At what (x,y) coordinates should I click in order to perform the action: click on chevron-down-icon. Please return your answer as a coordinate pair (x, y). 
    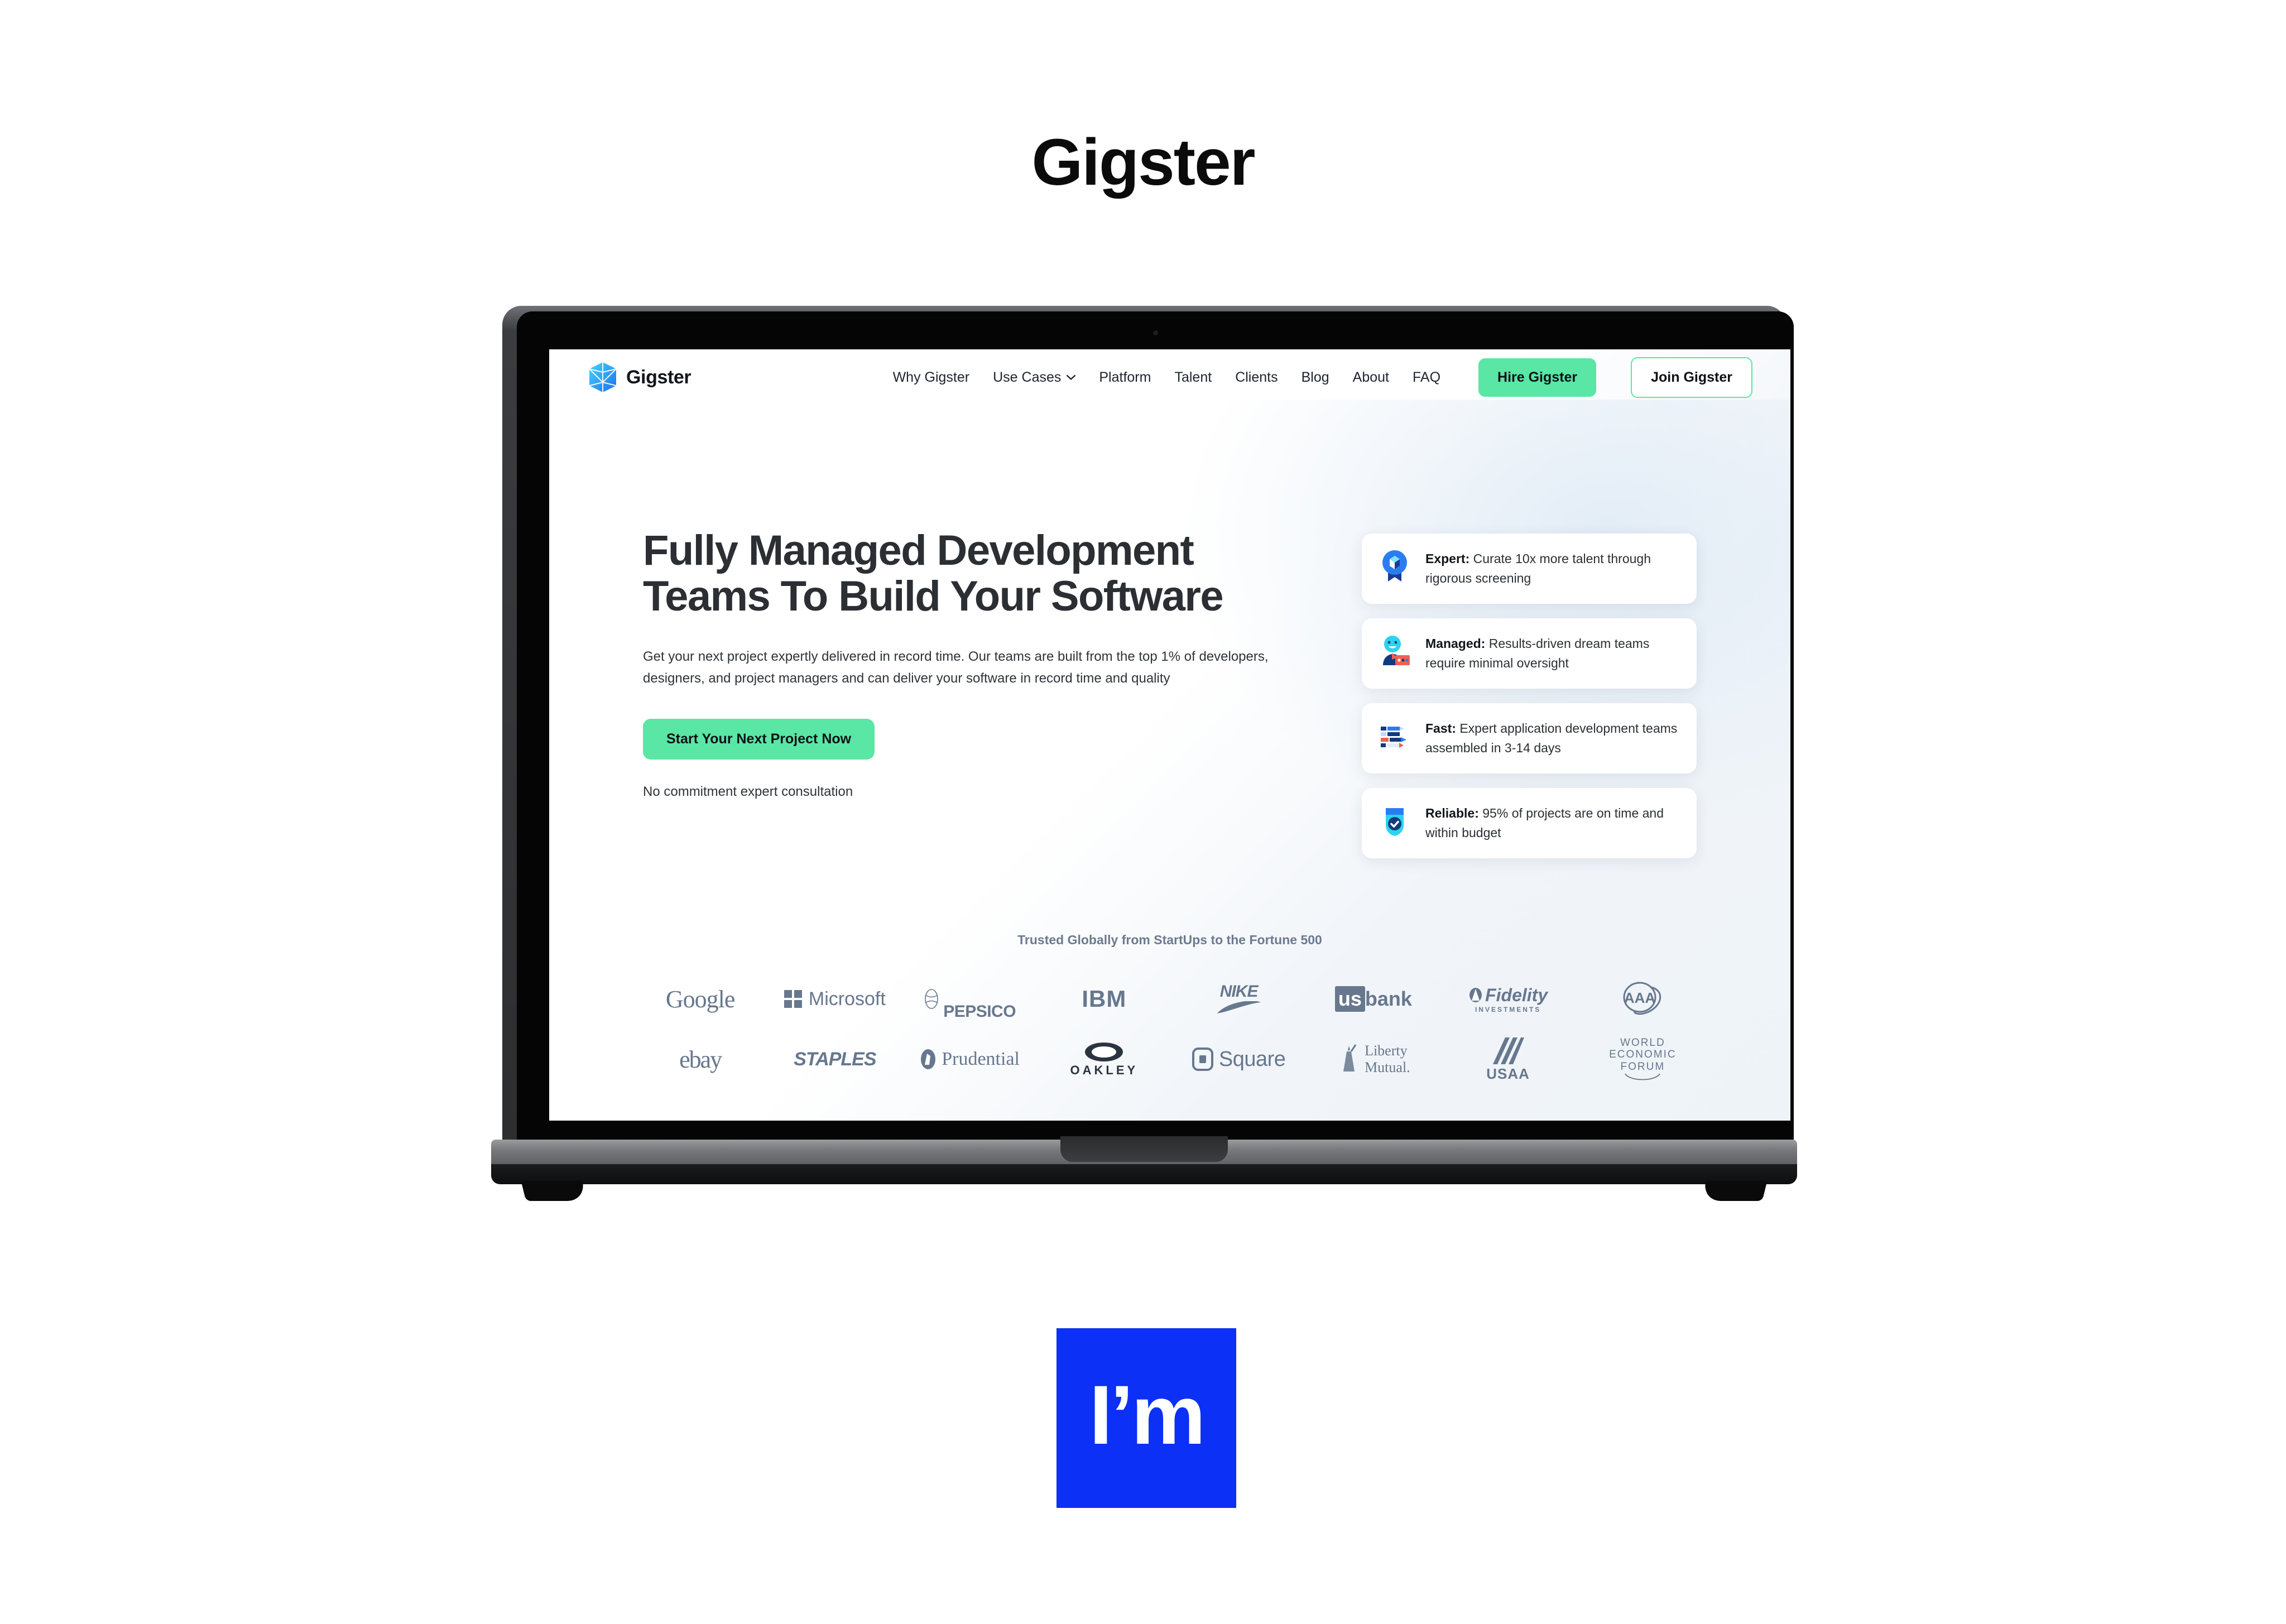
    Looking at the image, I should click on (1071, 377).